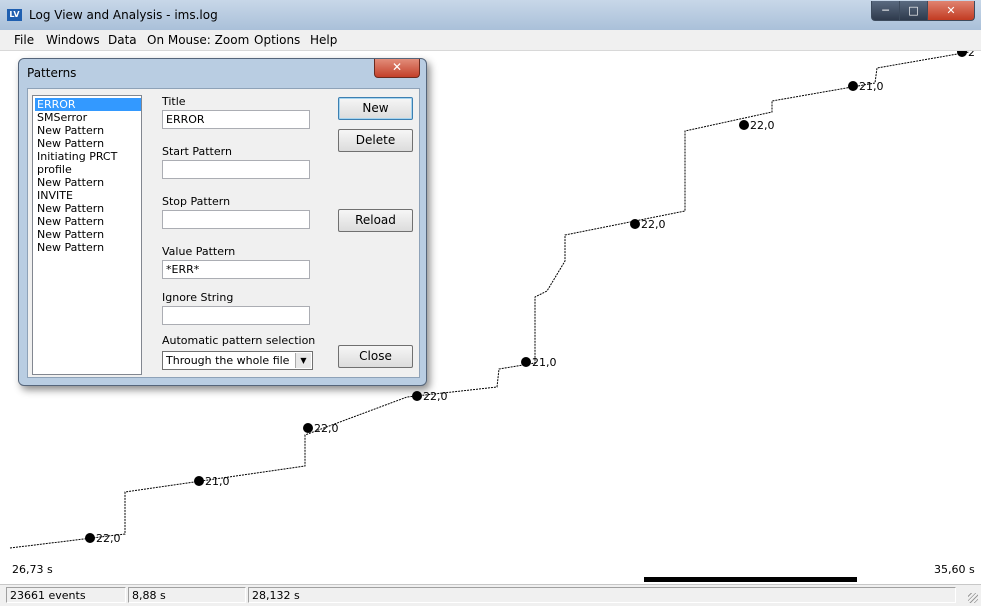 The height and width of the screenshot is (606, 981). I want to click on status-position: 28,132 s, so click(602, 595).